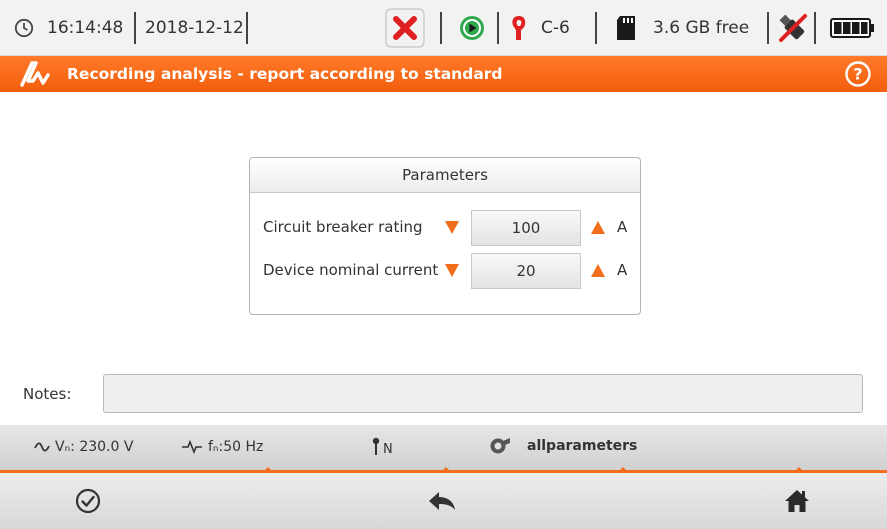  What do you see at coordinates (582, 446) in the screenshot?
I see `configuration-name: allparameters` at bounding box center [582, 446].